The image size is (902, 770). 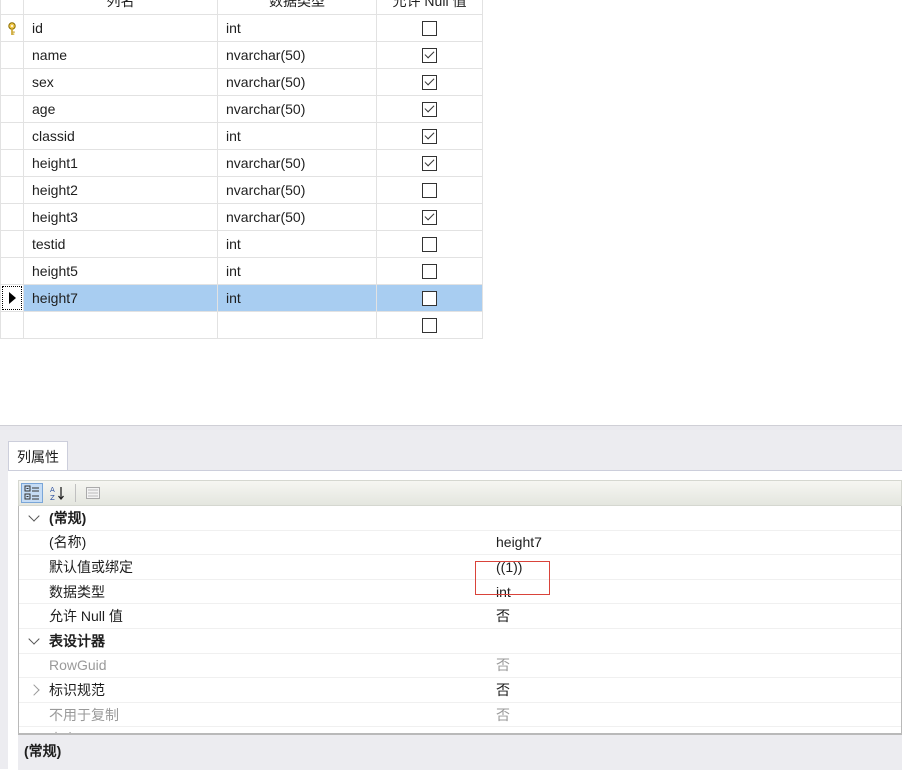 I want to click on cell-column-name: testid, so click(x=120, y=244).